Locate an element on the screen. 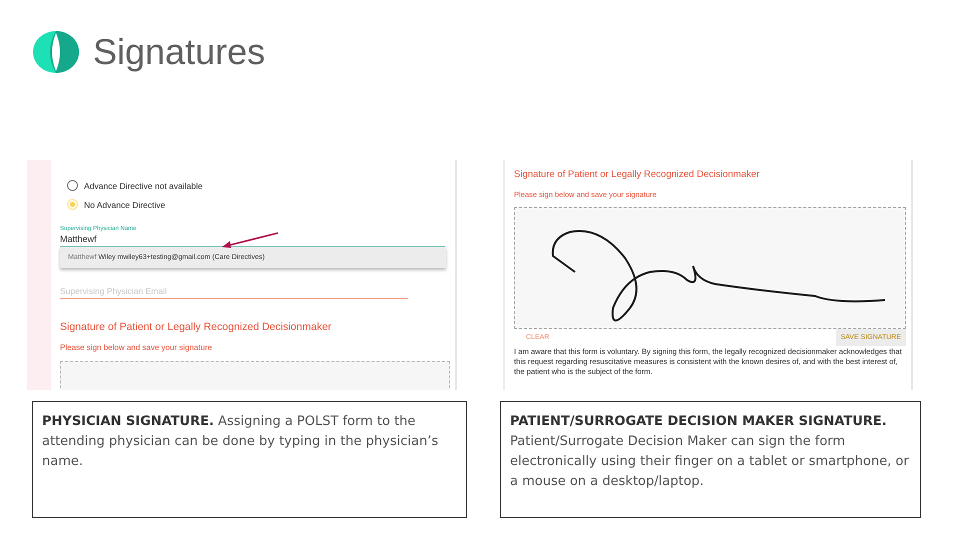  caption-text: PHYSICIAN SIGNATURE. Assigning a POLST form to the attending physician can be done by typing in the physician’s name. is located at coordinates (241, 442).